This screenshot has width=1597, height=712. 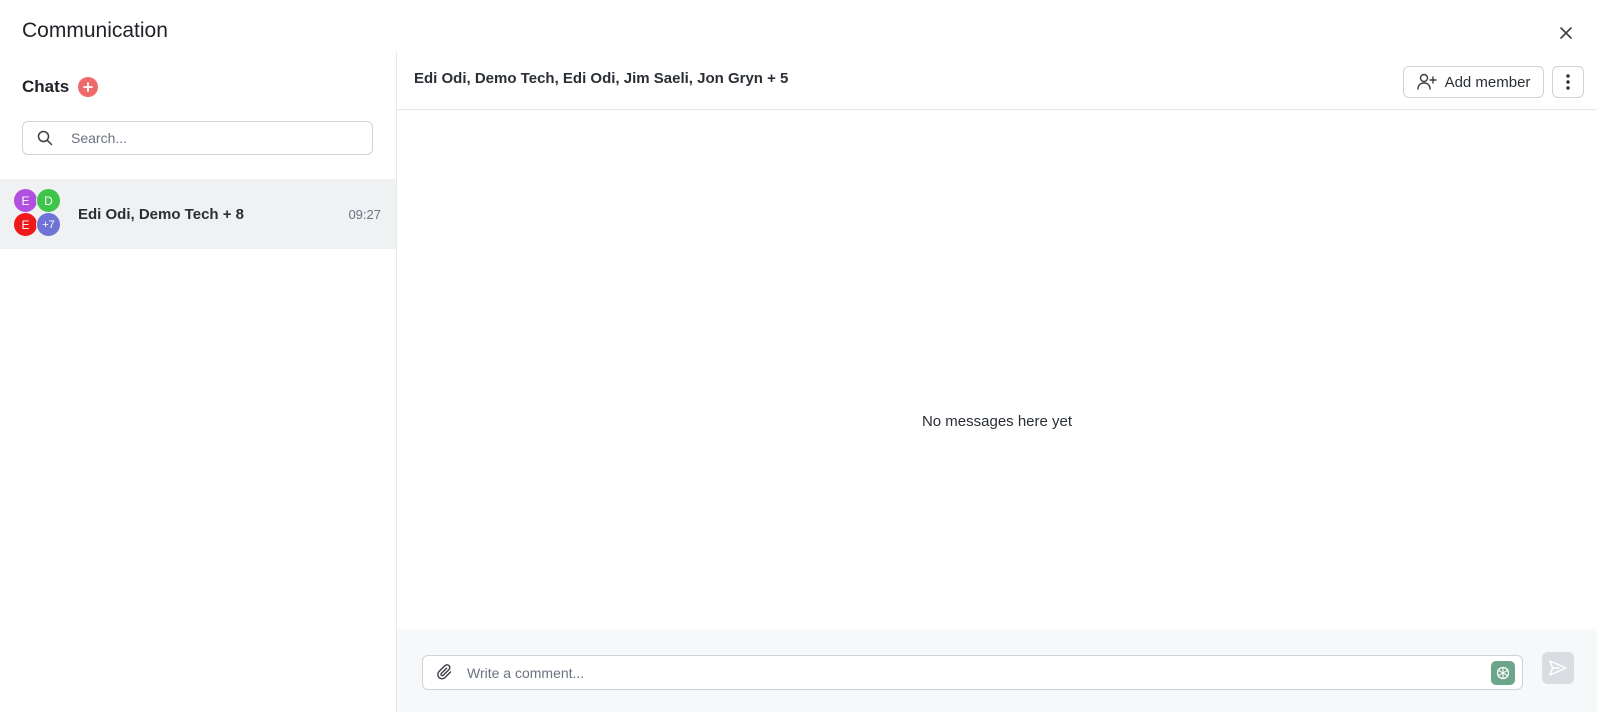 I want to click on avatar-overflow-count: +7, so click(x=48, y=224).